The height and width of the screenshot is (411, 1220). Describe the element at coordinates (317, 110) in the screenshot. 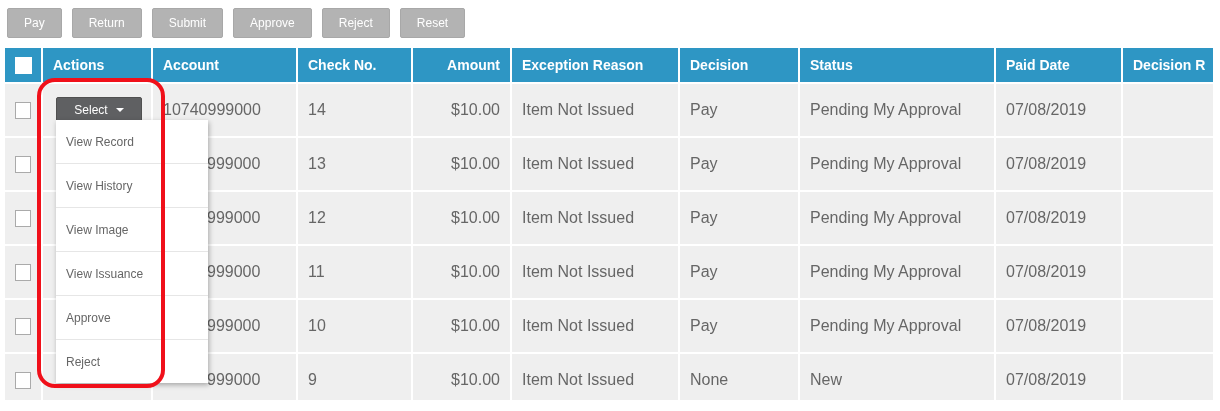

I see `table-cell: 14` at that location.